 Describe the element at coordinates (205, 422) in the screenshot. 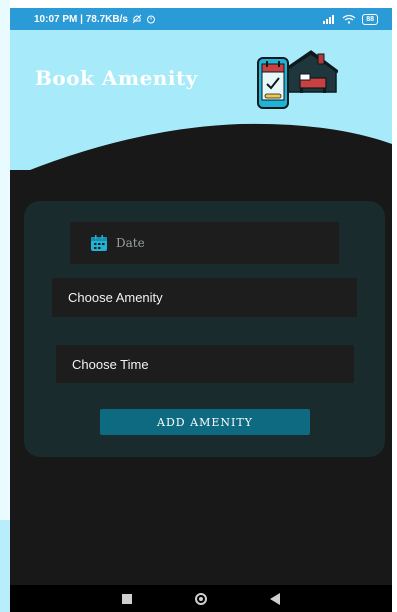

I see `add-amenity-button: ADD AMENITY` at that location.